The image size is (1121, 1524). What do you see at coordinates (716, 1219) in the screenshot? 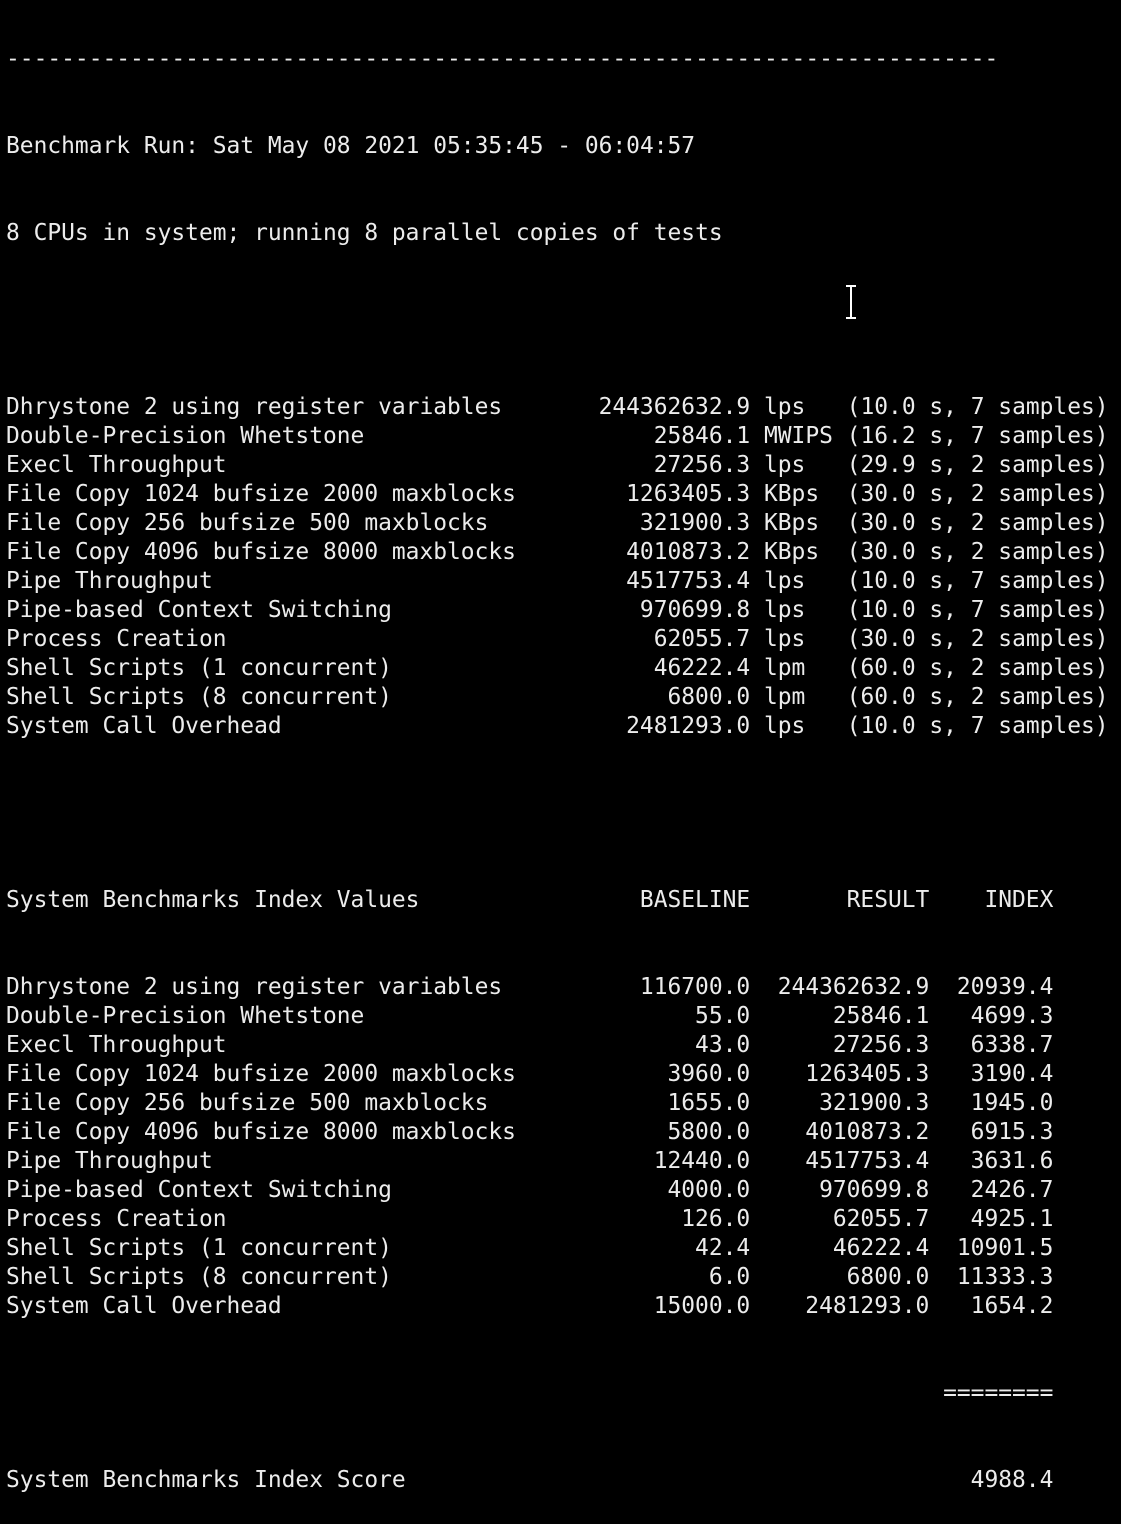
I see `baseline-value: 126.0` at bounding box center [716, 1219].